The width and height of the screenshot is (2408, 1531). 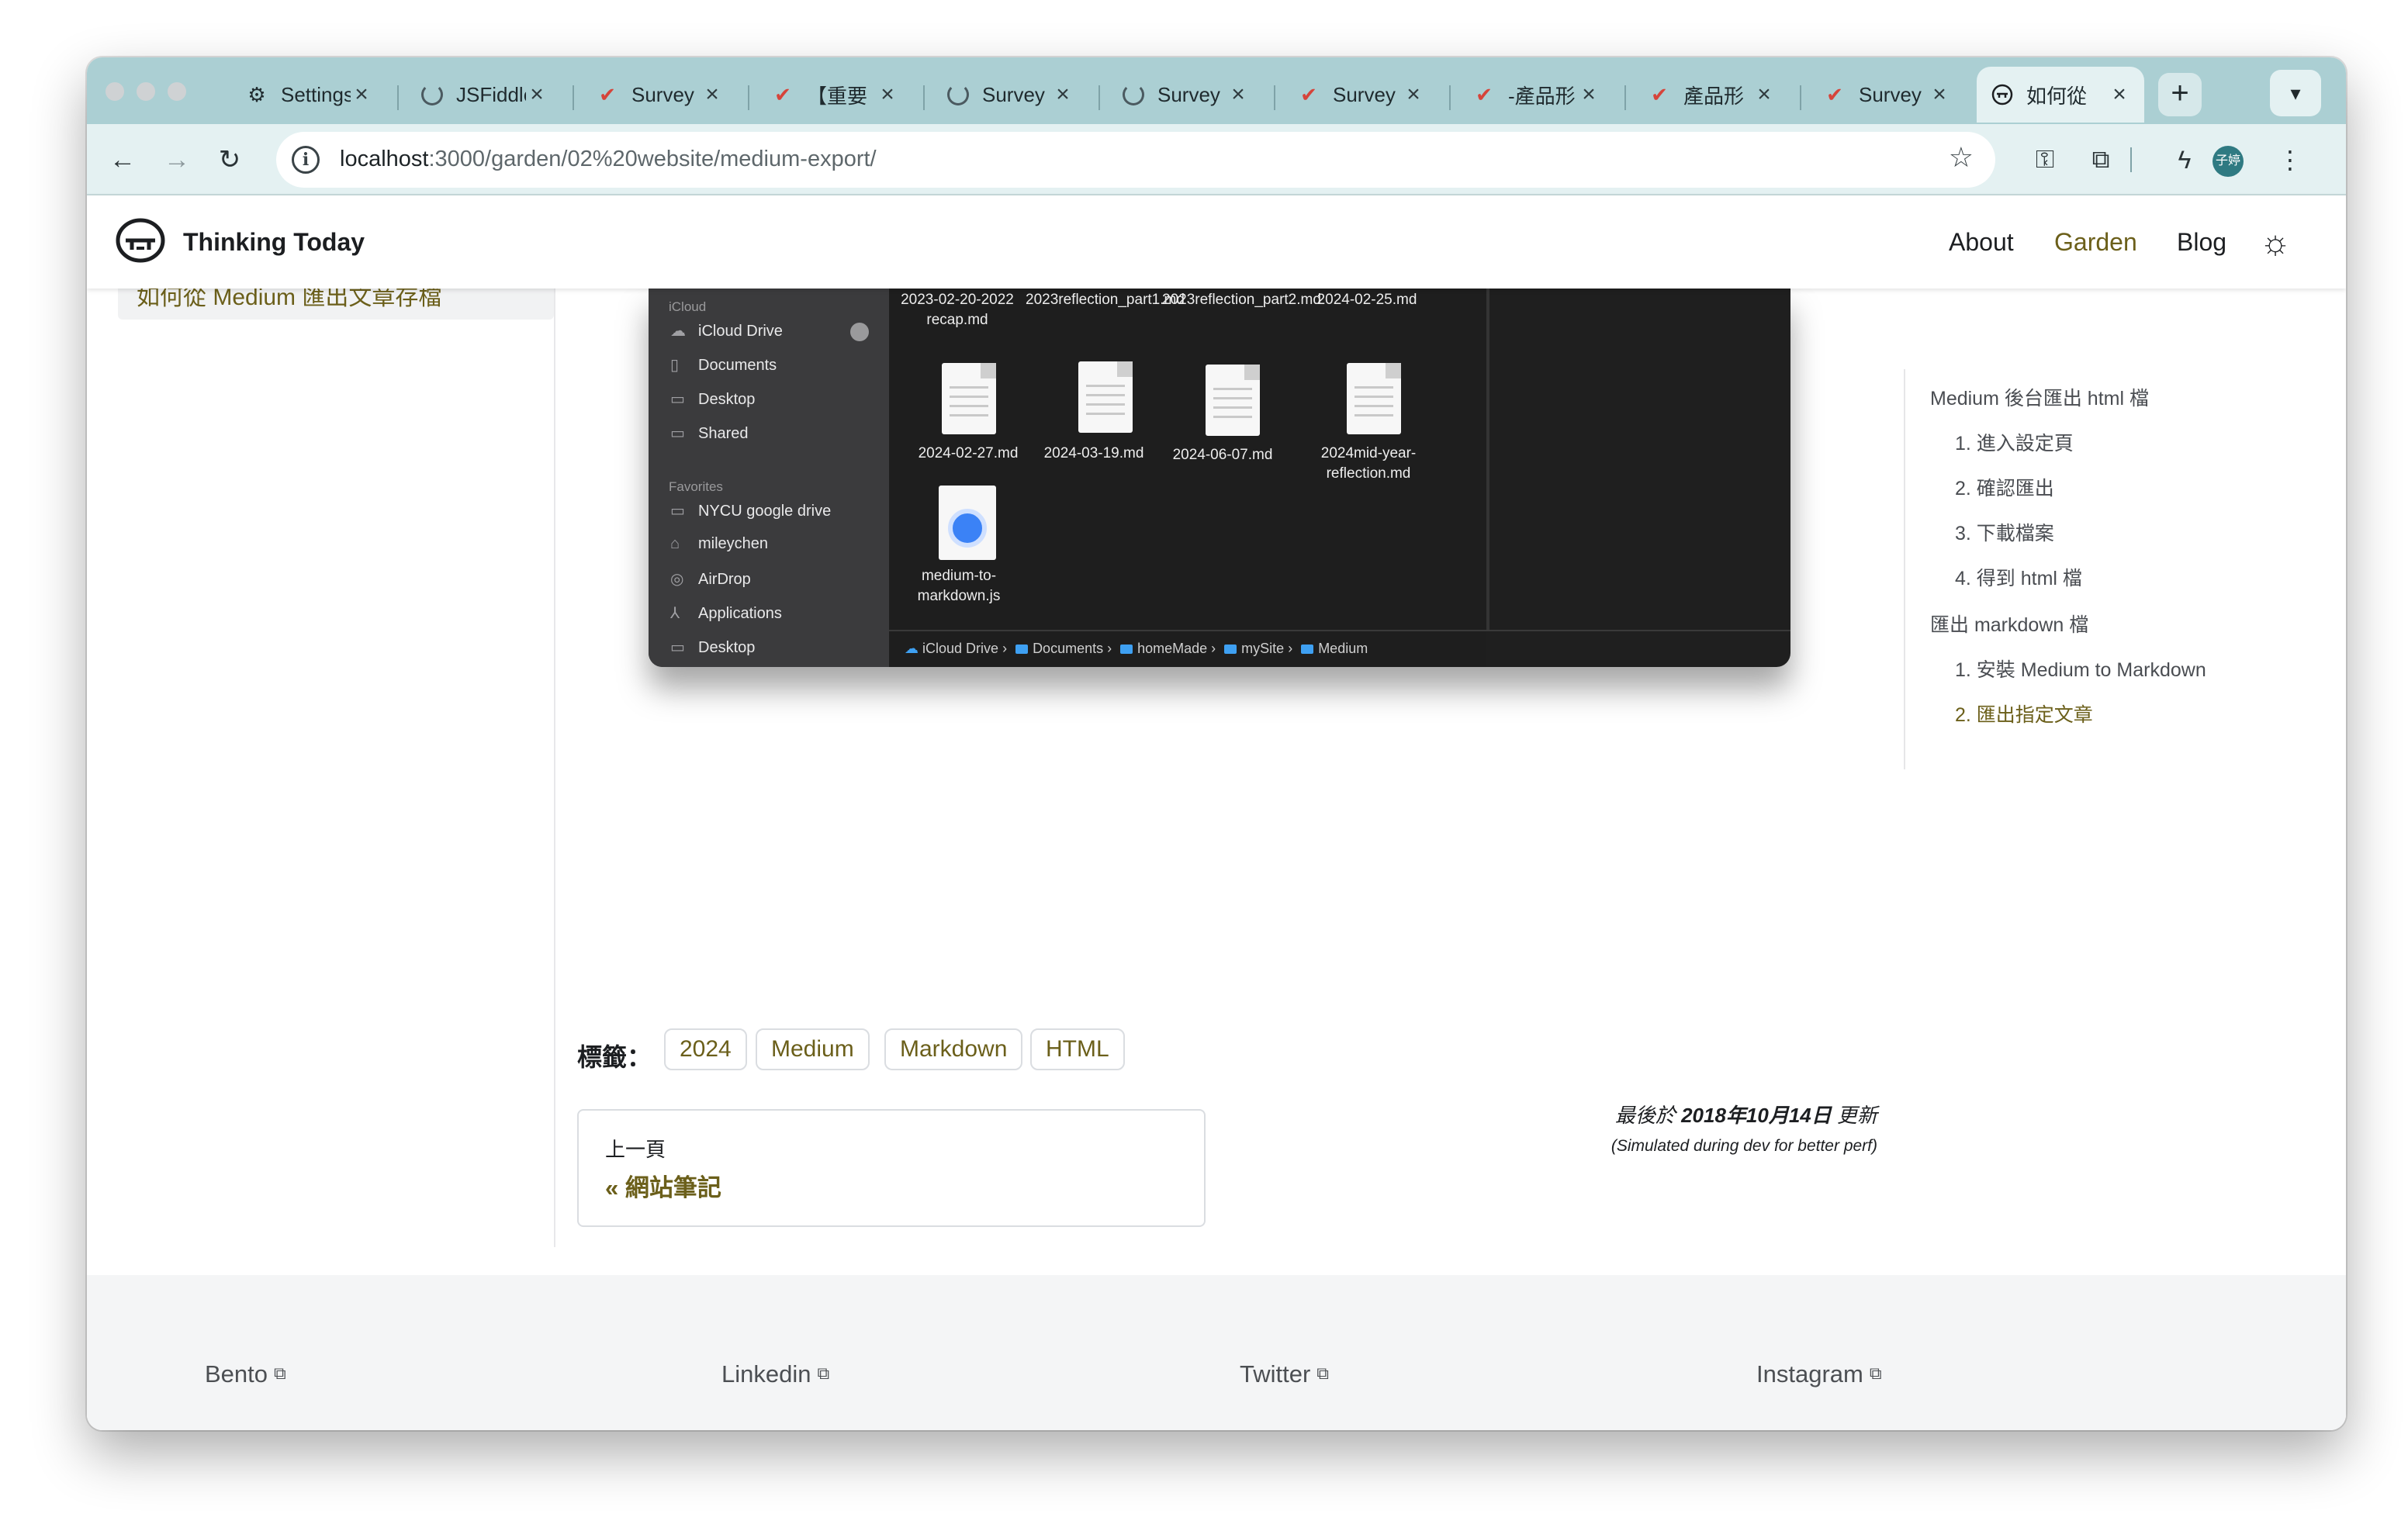 What do you see at coordinates (635, 1149) in the screenshot?
I see `pager-sublabel: 上一頁` at bounding box center [635, 1149].